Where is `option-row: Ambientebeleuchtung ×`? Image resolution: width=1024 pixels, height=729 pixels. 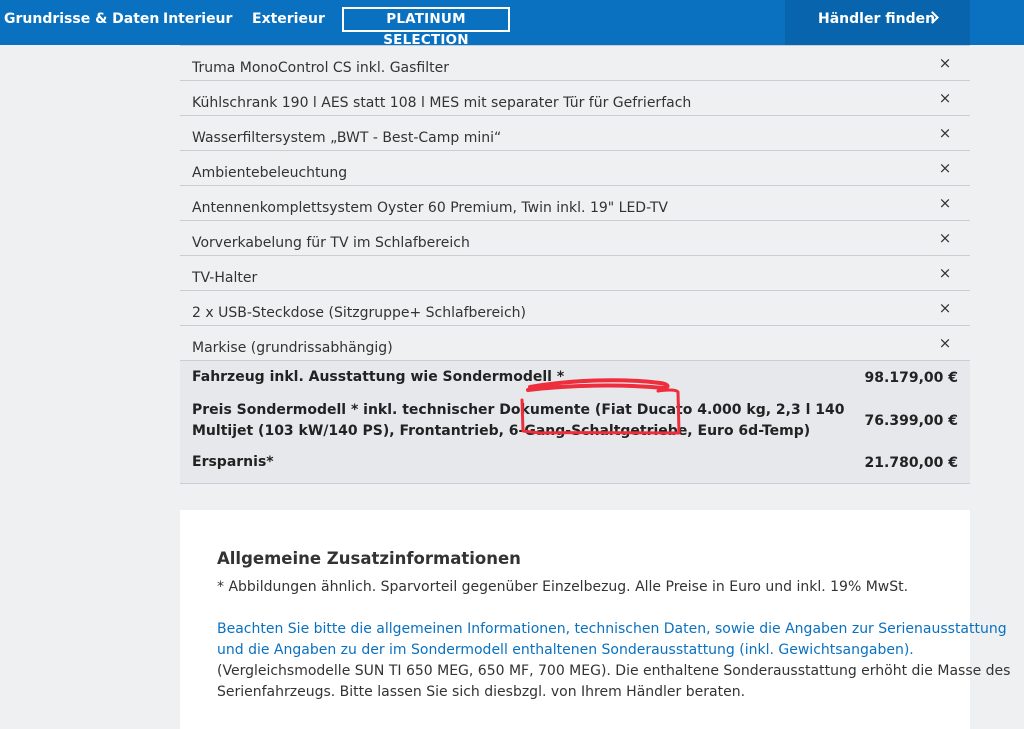 option-row: Ambientebeleuchtung × is located at coordinates (575, 168).